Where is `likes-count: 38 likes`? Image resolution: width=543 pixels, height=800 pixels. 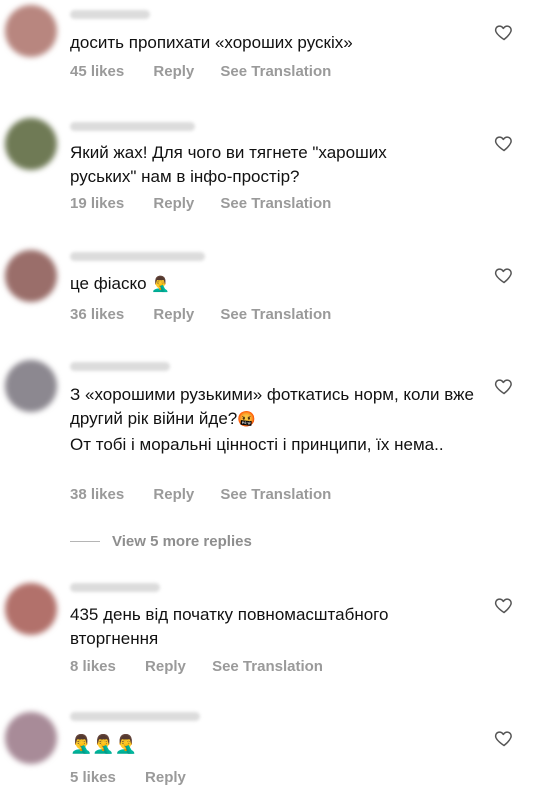 likes-count: 38 likes is located at coordinates (97, 494).